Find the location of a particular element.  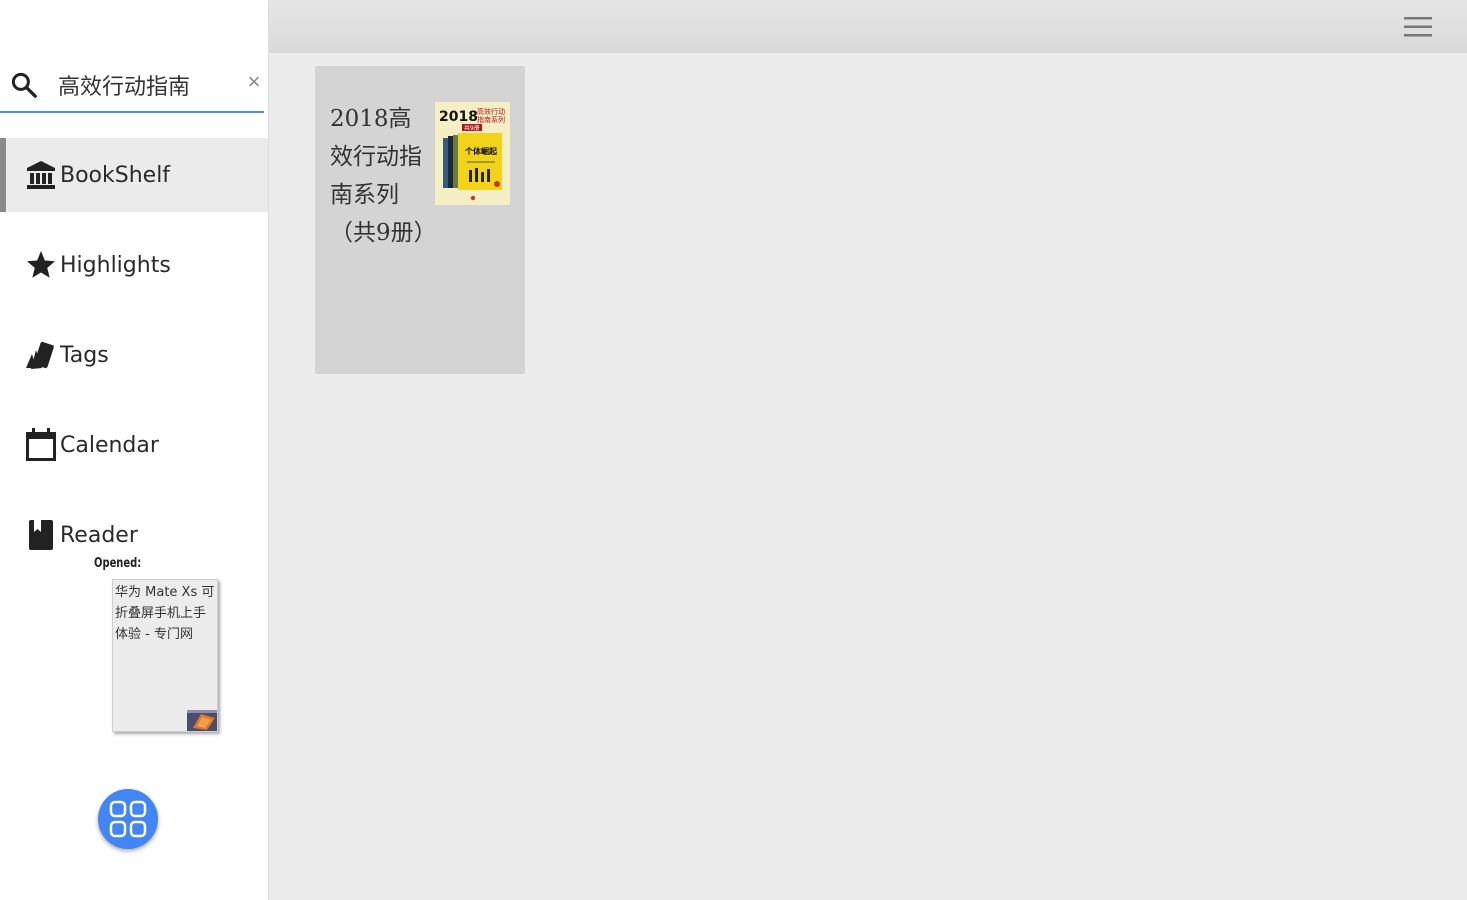

search-bar: × is located at coordinates (132, 86).